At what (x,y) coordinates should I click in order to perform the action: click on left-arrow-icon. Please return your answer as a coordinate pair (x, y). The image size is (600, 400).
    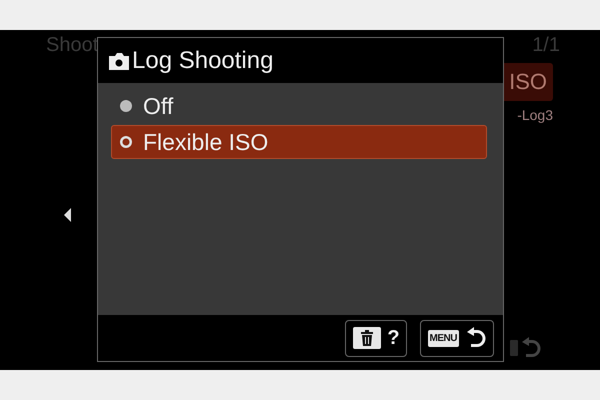
    Looking at the image, I should click on (68, 215).